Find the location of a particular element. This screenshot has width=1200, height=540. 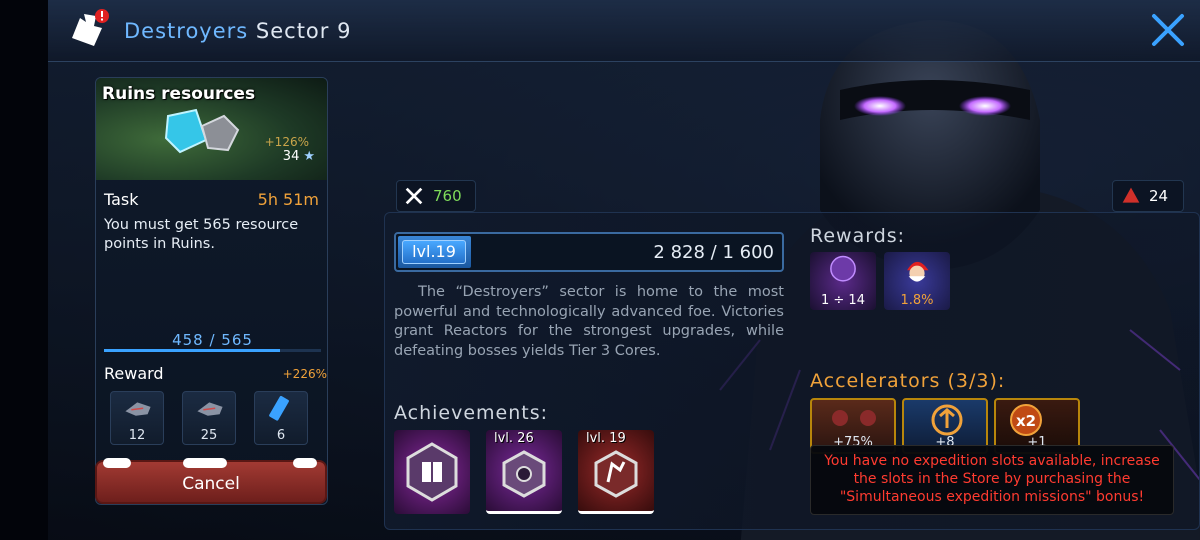

reactor-badge: 24 is located at coordinates (1148, 196).